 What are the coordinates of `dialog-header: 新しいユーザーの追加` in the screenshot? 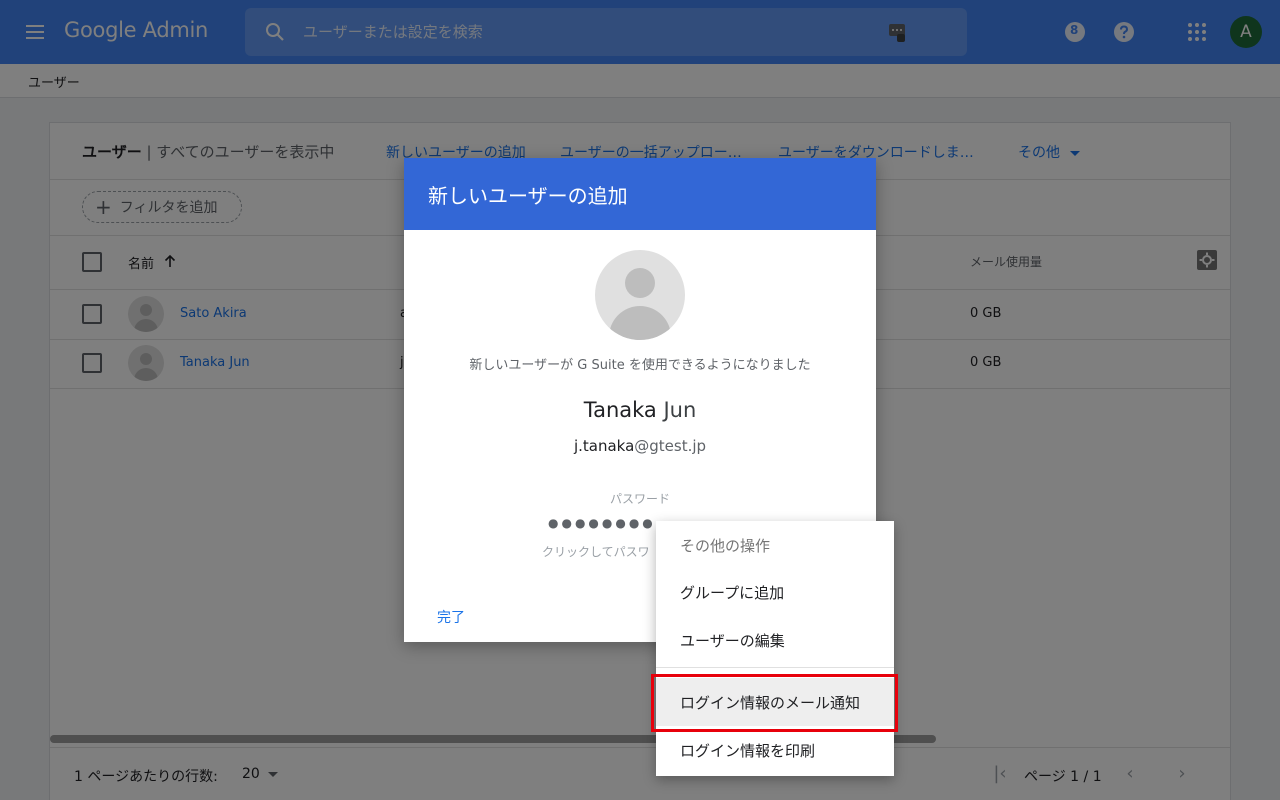 It's located at (640, 194).